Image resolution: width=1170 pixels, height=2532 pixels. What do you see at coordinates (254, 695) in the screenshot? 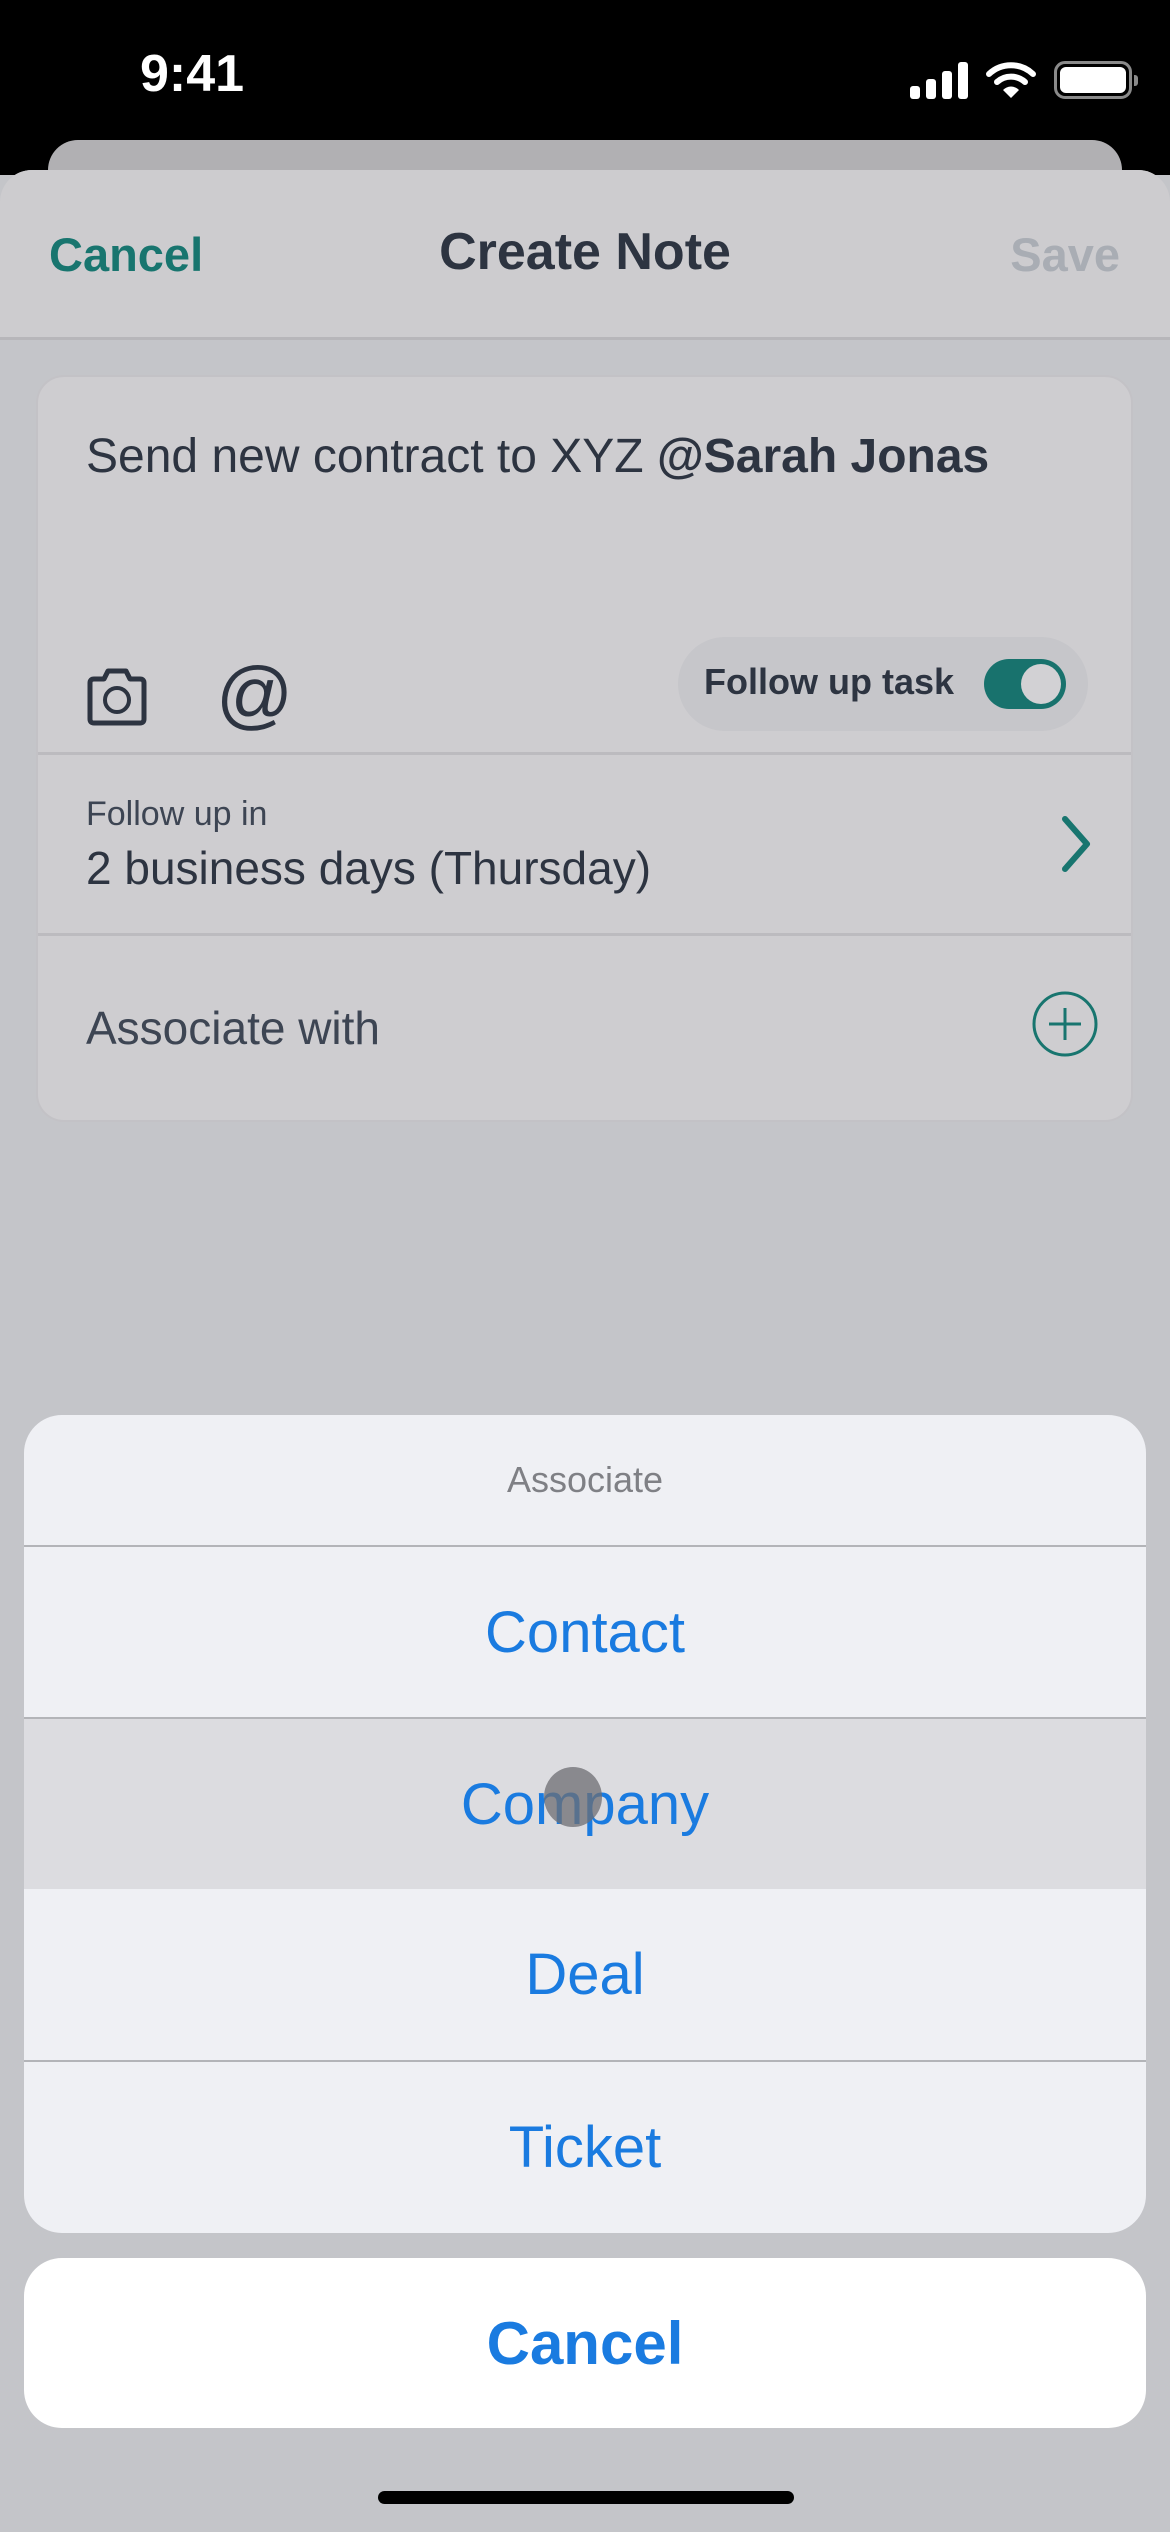
I see `at-mention-icon: @` at bounding box center [254, 695].